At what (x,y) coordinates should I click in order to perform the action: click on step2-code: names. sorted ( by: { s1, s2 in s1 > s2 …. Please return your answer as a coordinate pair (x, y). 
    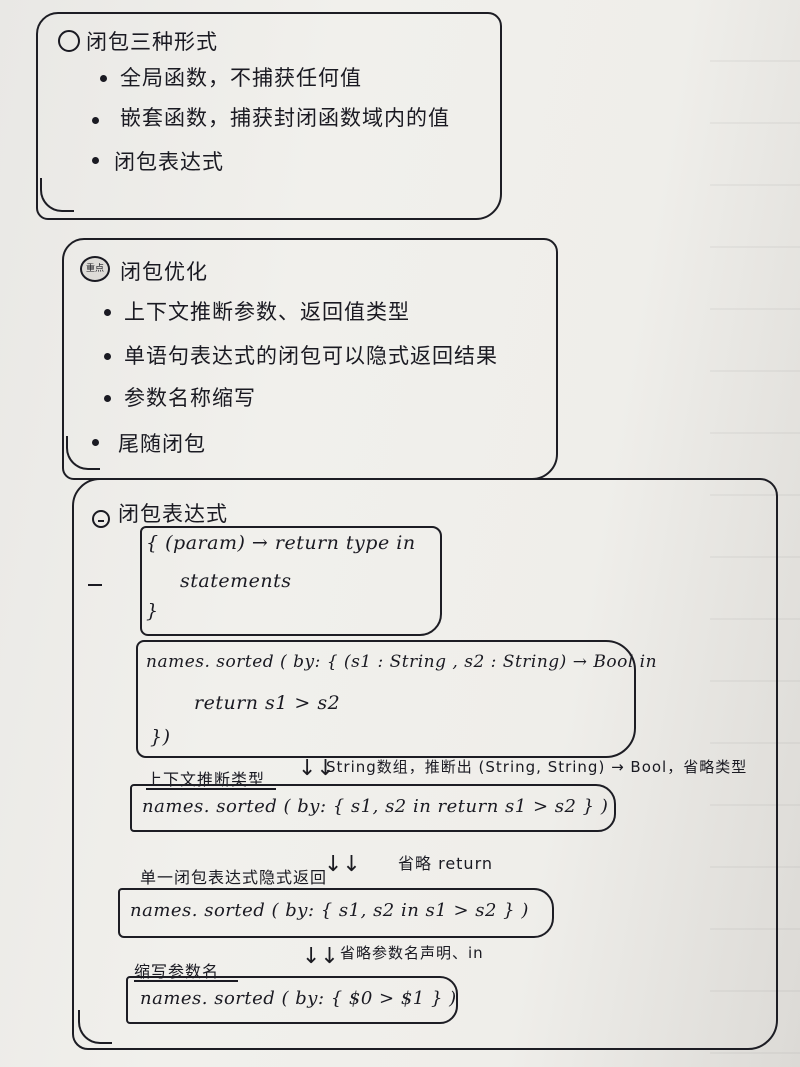
    Looking at the image, I should click on (329, 910).